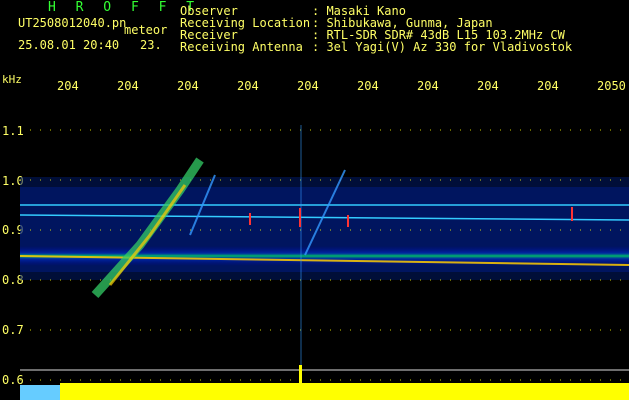 The width and height of the screenshot is (629, 400). I want to click on file-name: UT2508012040.pn, so click(72, 23).